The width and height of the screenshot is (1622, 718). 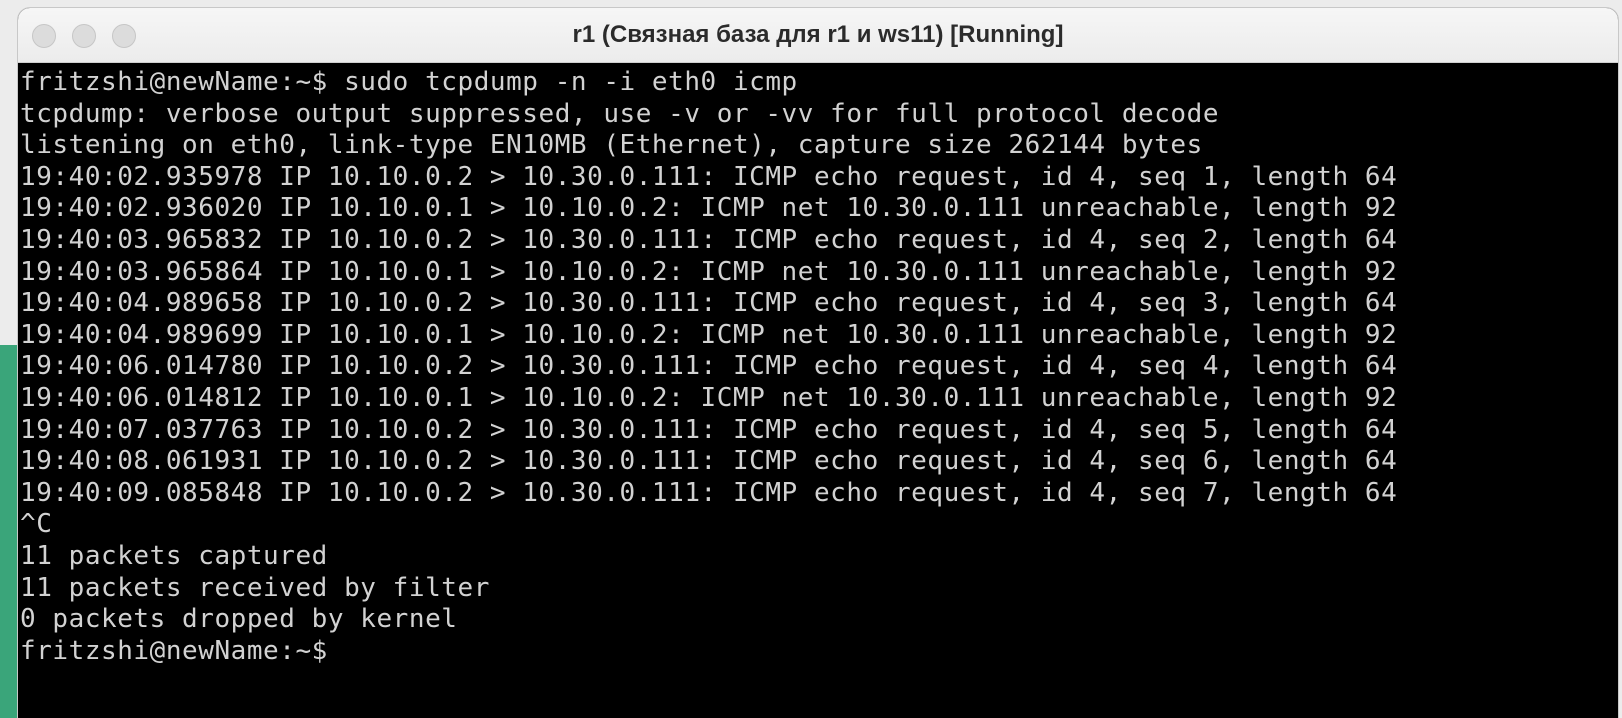 What do you see at coordinates (174, 555) in the screenshot?
I see `terminal-line-summary: 11 packets captured` at bounding box center [174, 555].